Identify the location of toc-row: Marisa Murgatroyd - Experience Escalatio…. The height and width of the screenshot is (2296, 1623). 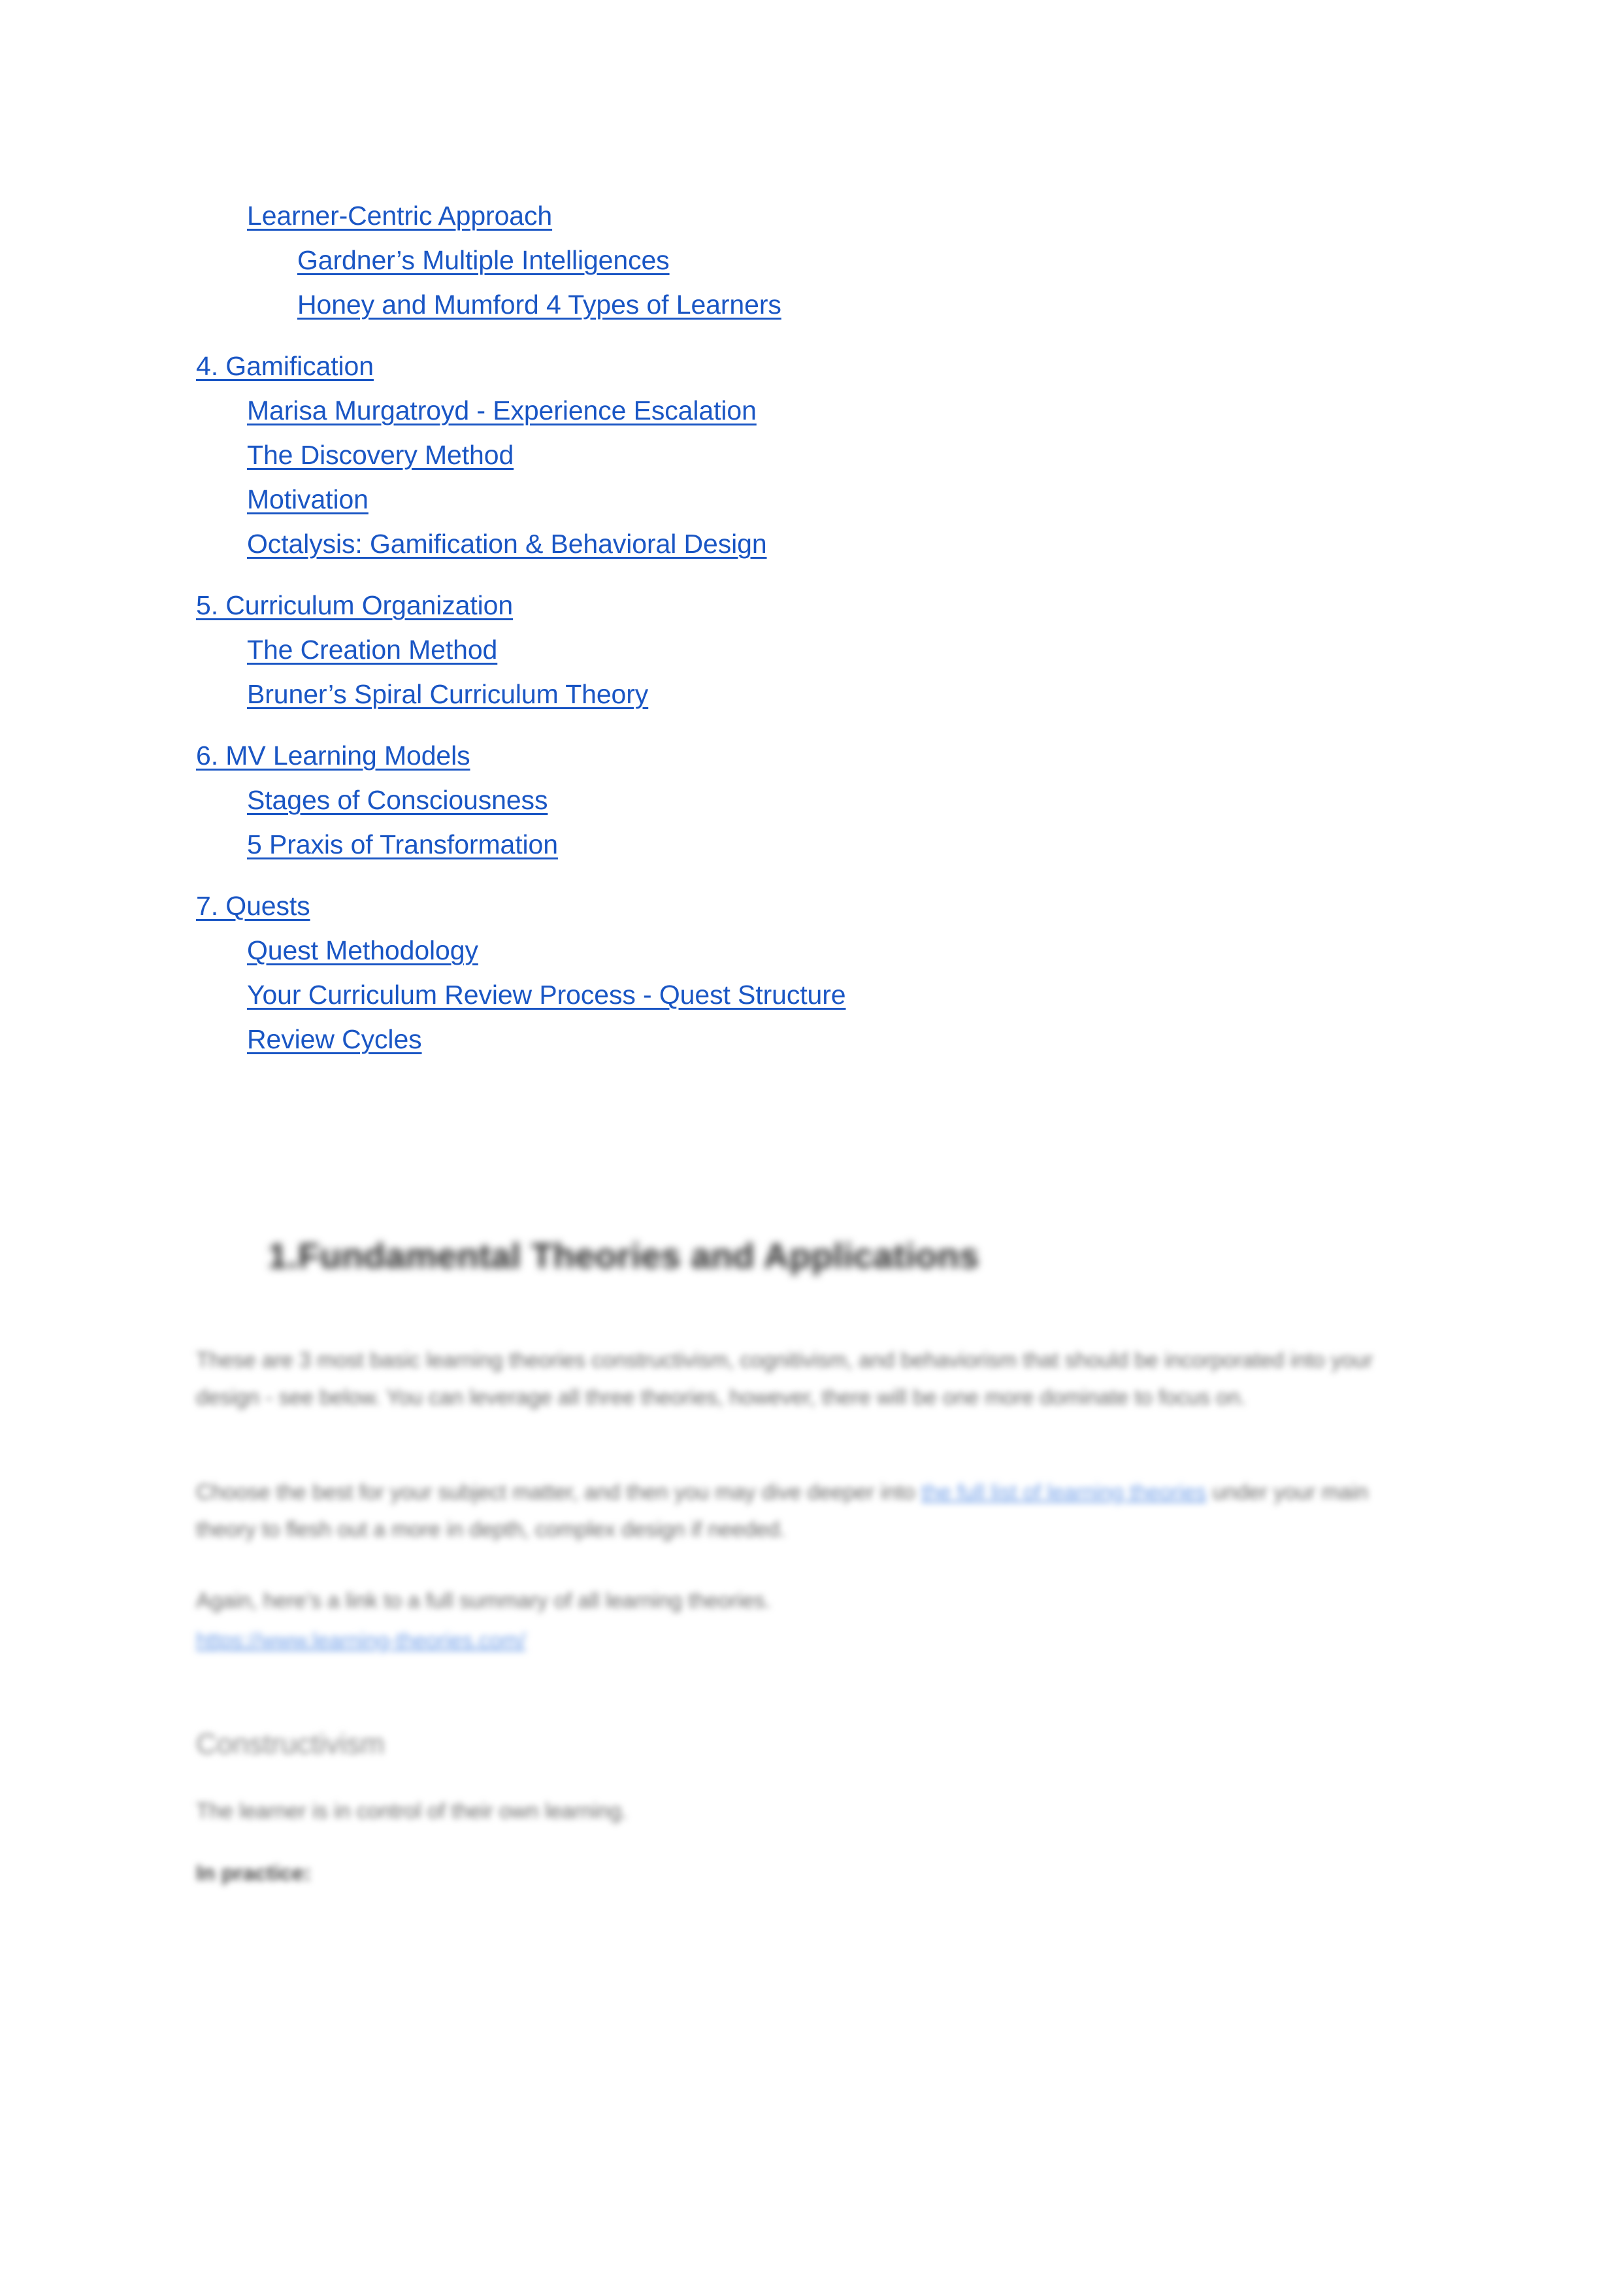
(811, 410).